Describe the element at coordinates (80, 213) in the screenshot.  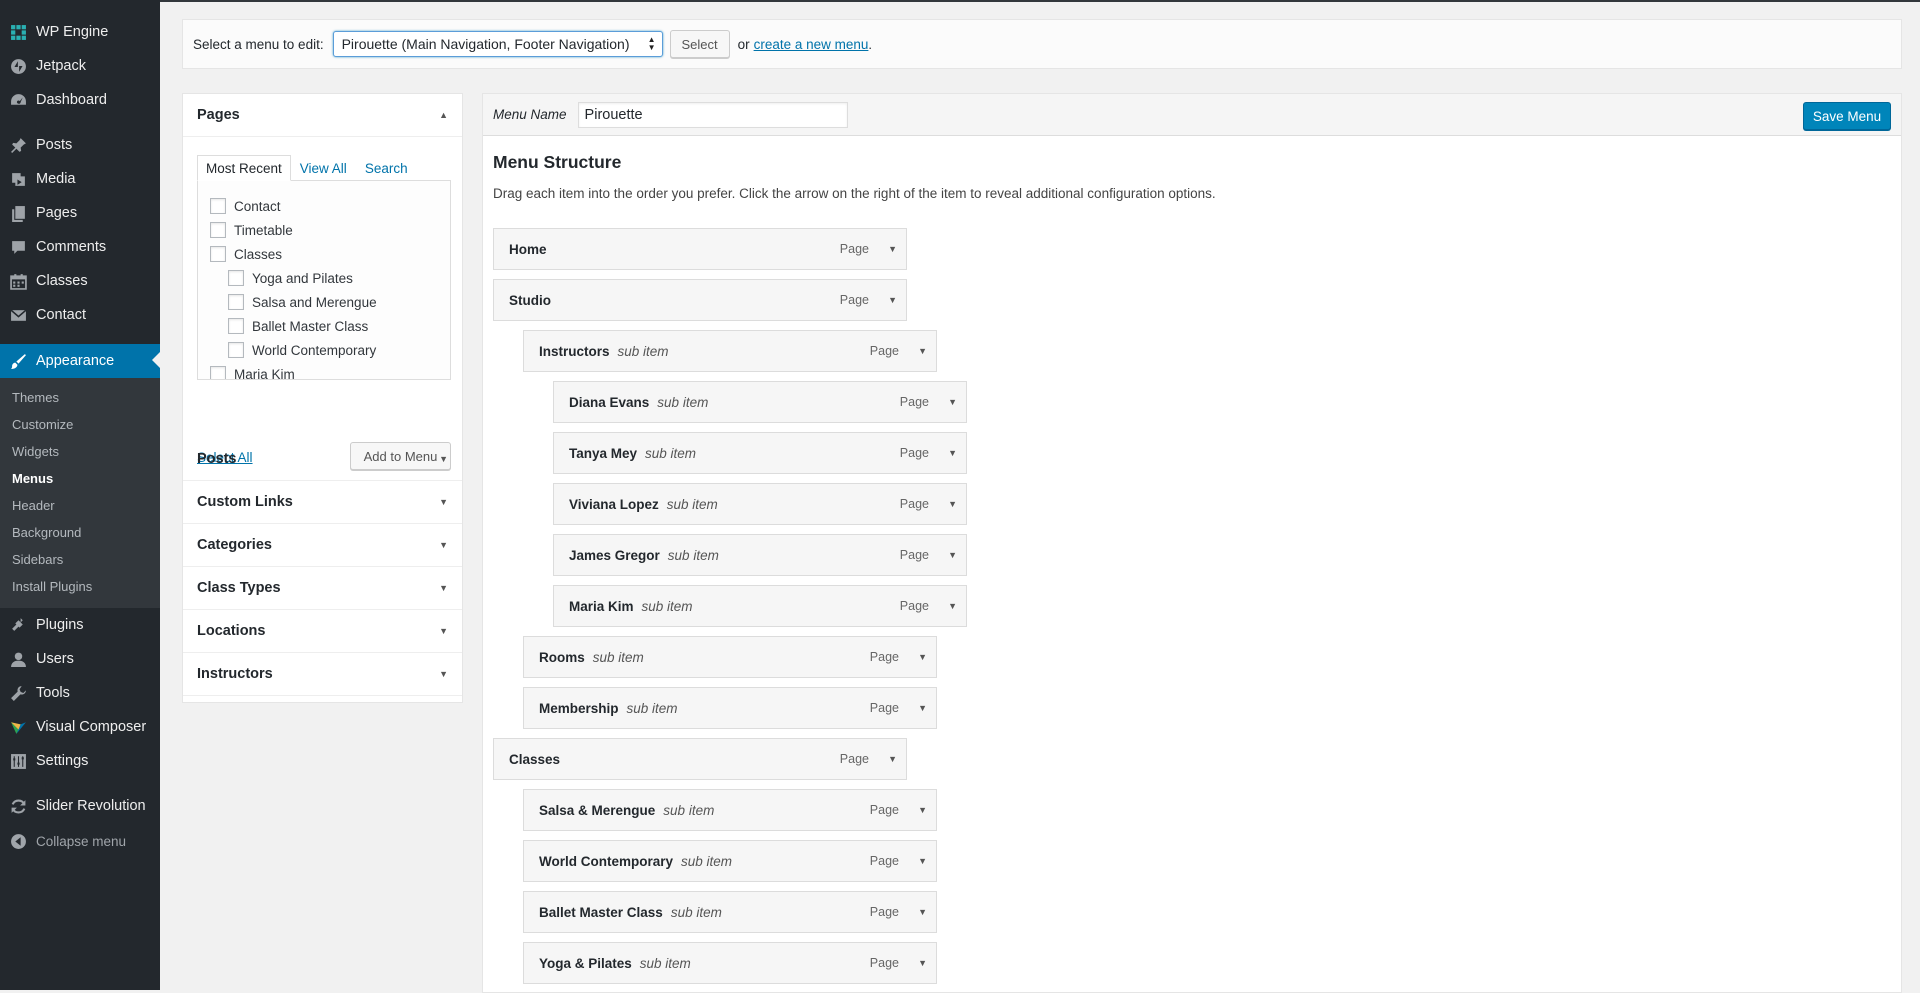
I see `sidebar-item-pages: Pages` at that location.